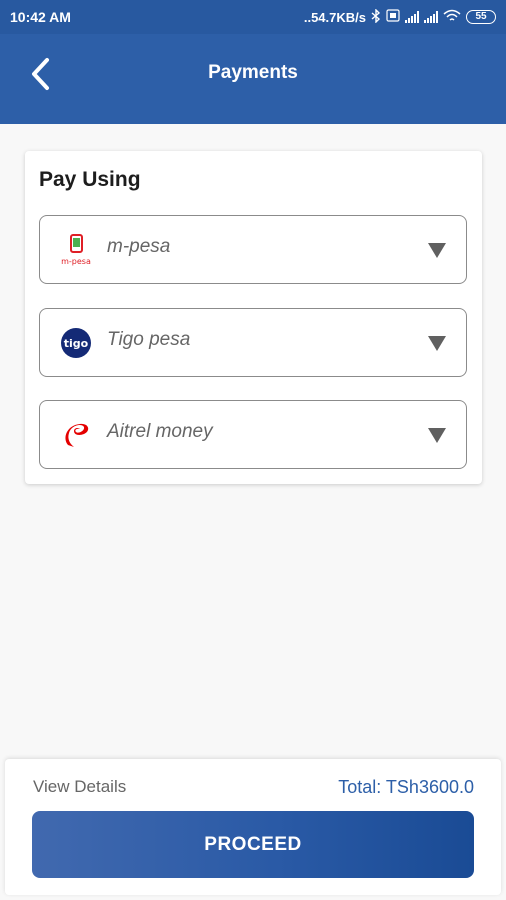  What do you see at coordinates (253, 844) in the screenshot?
I see `proceed-button: PROCEED` at bounding box center [253, 844].